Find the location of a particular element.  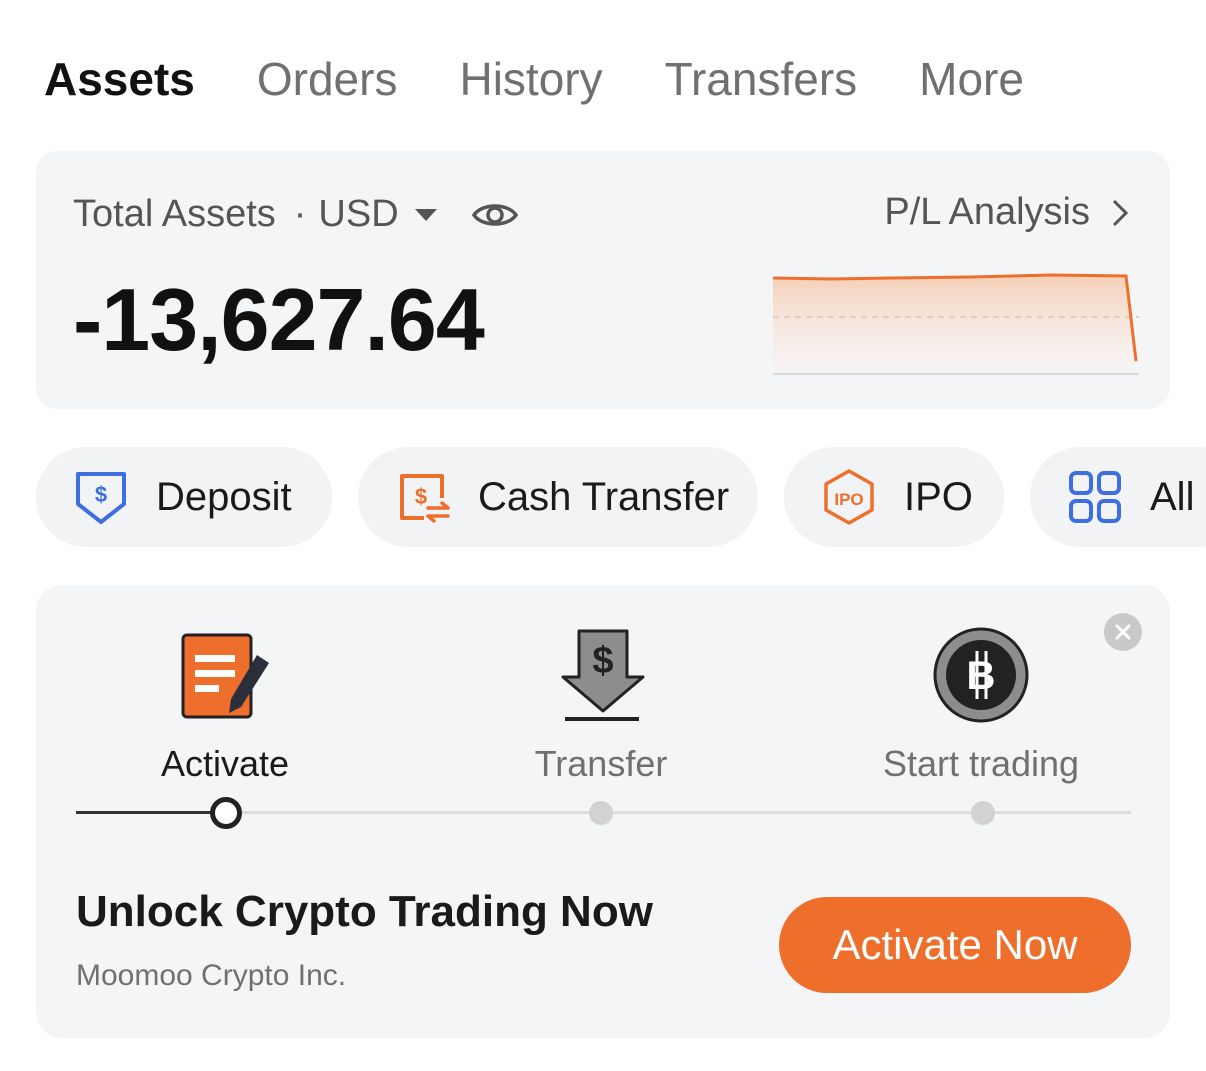

step-dot-start-trading is located at coordinates (983, 813).